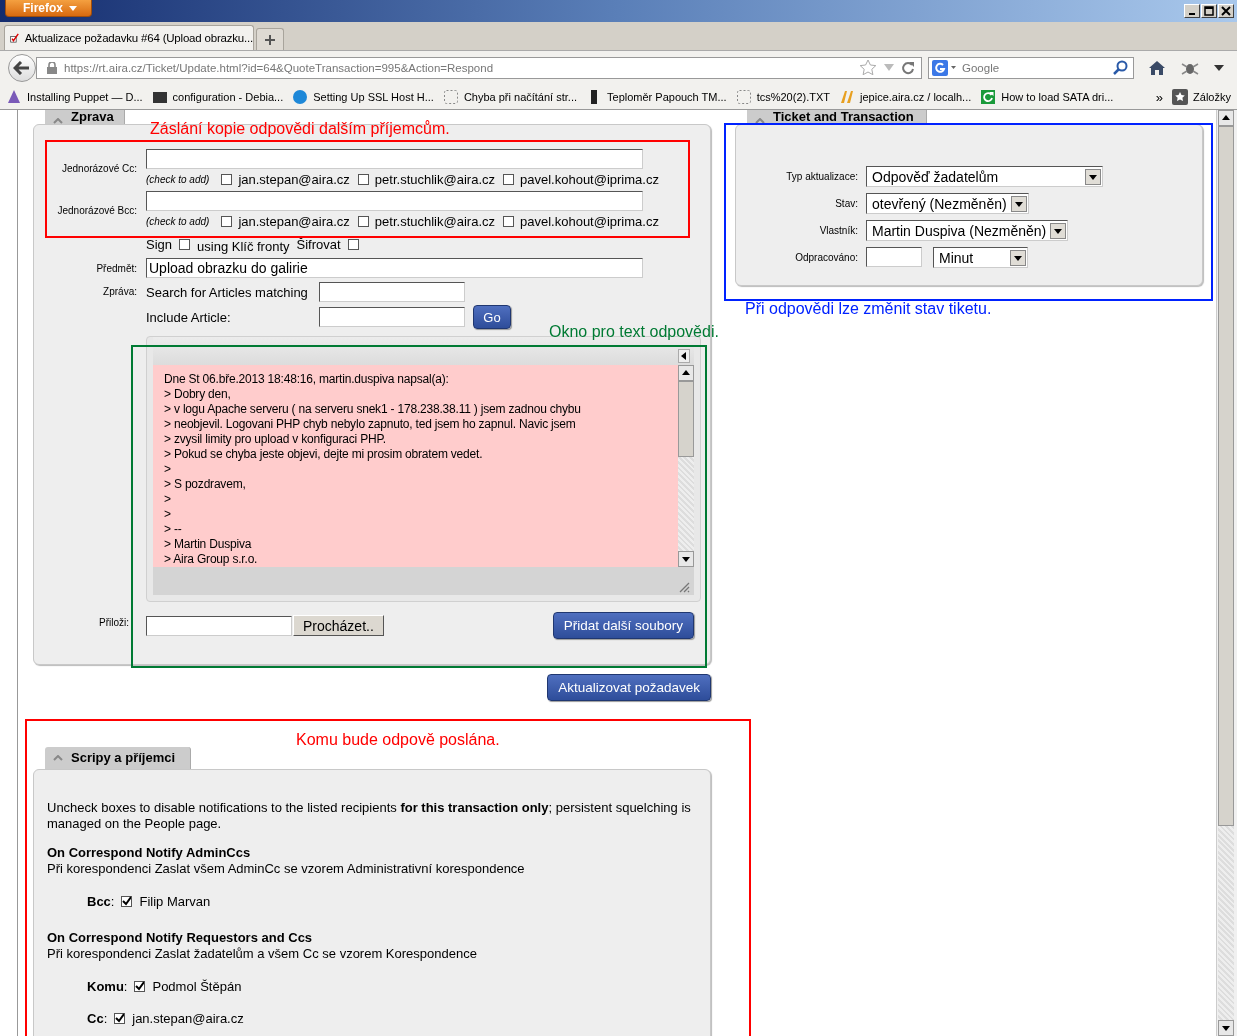 This screenshot has height=1036, width=1237. Describe the element at coordinates (189, 317) in the screenshot. I see `include-article-label: Include Article:` at that location.